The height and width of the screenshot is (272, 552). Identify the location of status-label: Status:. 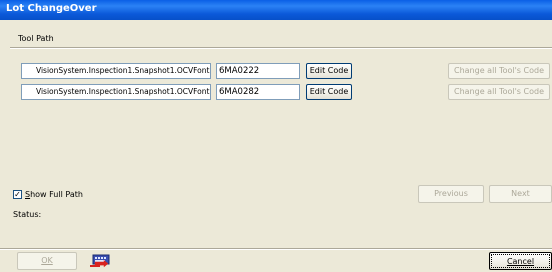
(27, 214).